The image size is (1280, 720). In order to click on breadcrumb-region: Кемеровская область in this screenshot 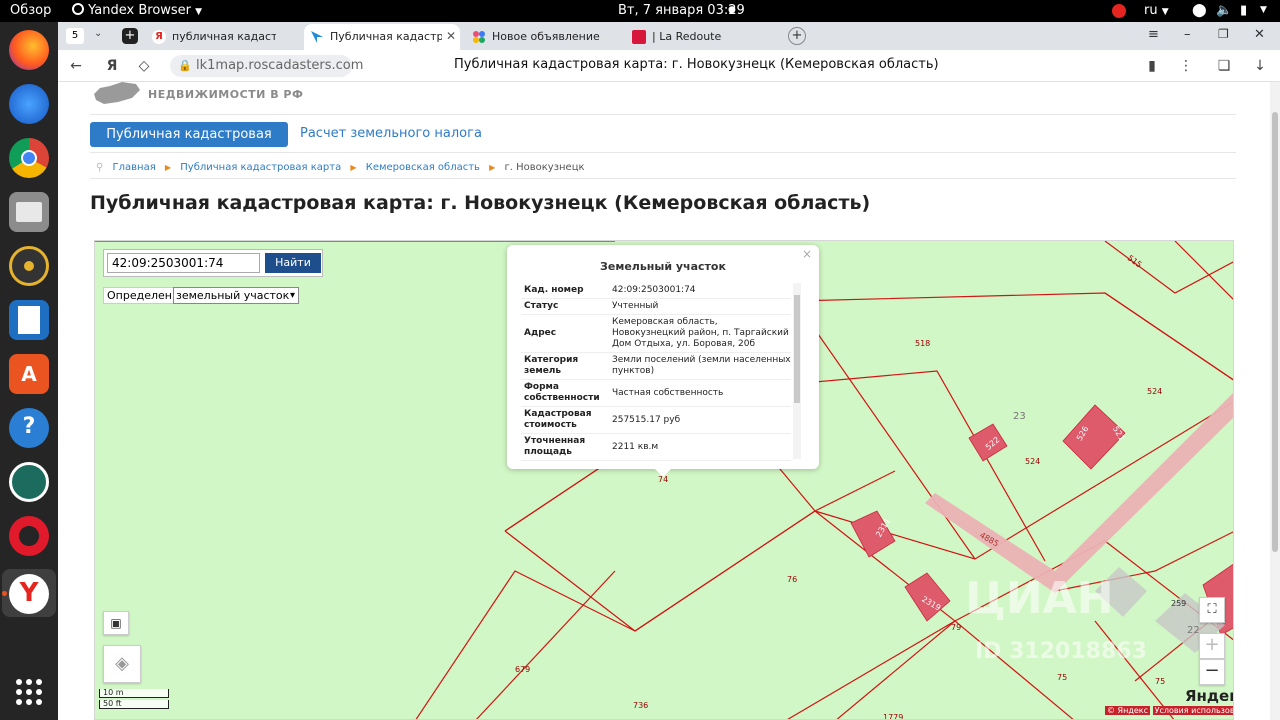, I will do `click(423, 167)`.